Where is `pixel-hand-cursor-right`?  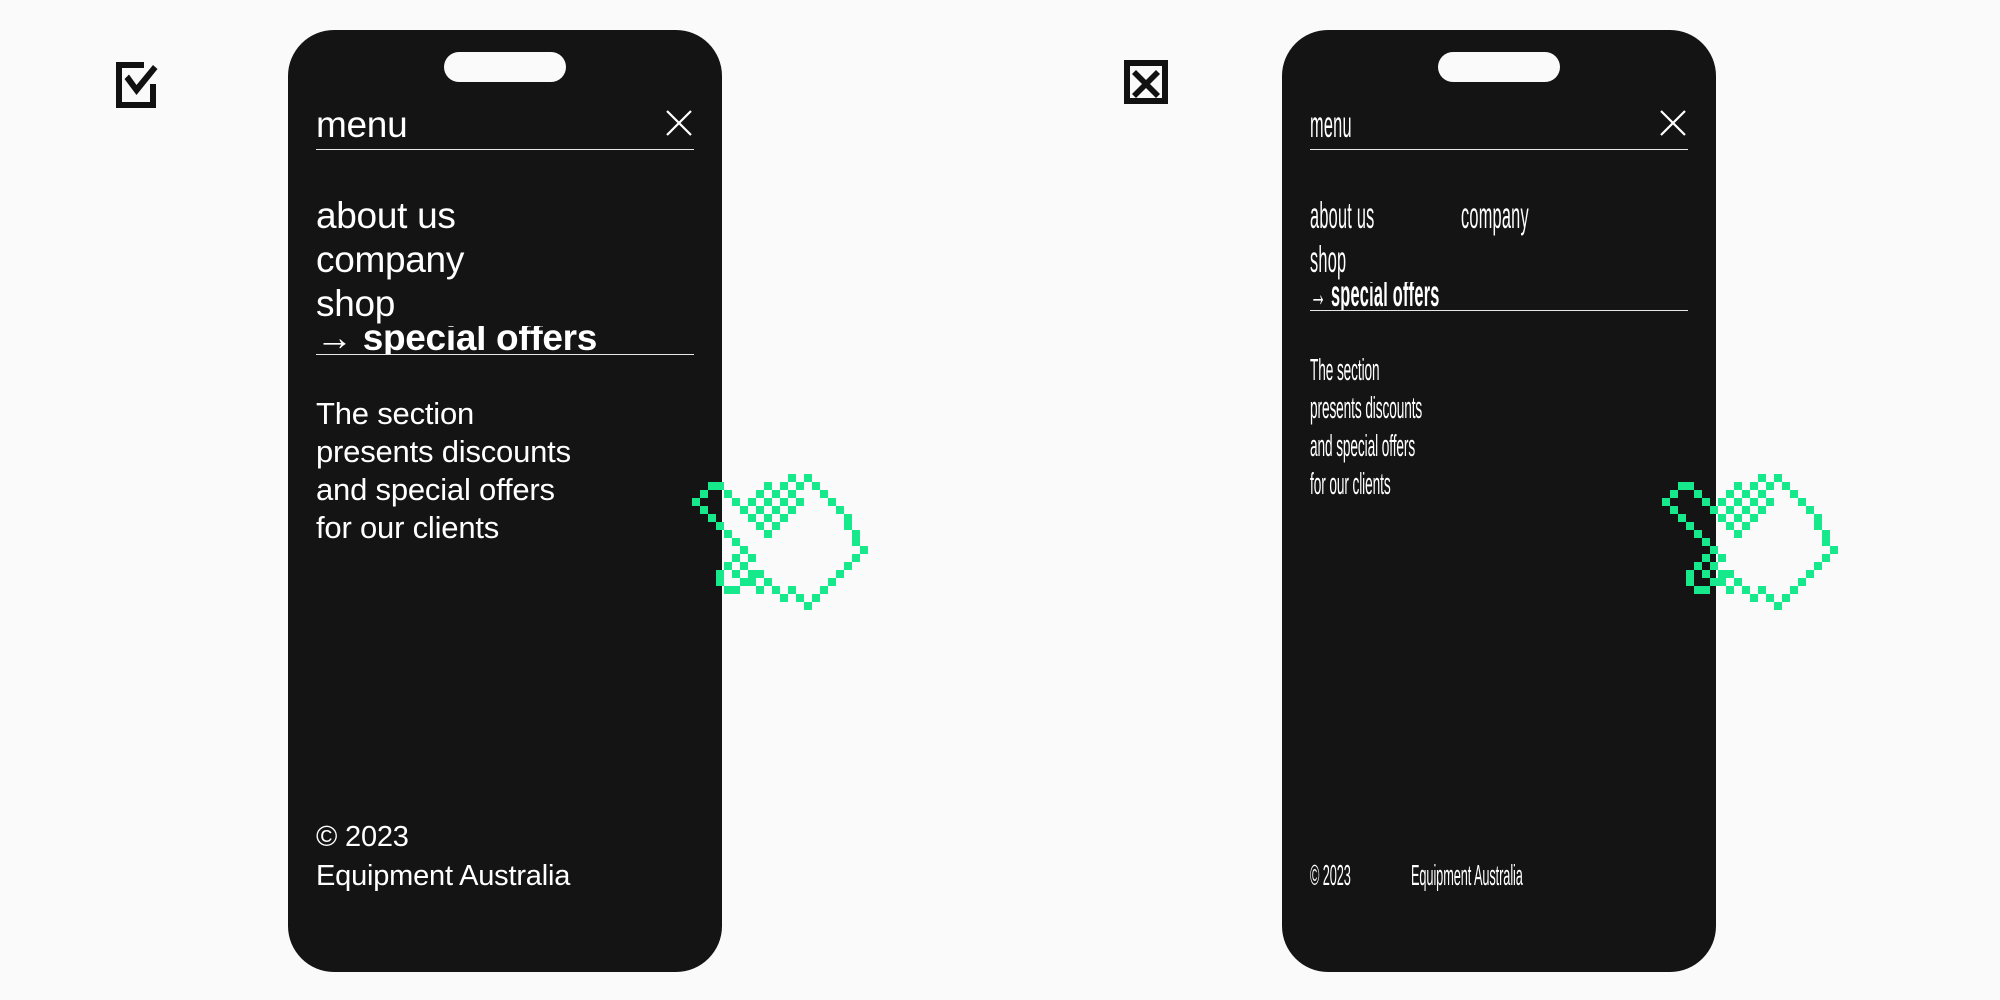 pixel-hand-cursor-right is located at coordinates (1758, 544).